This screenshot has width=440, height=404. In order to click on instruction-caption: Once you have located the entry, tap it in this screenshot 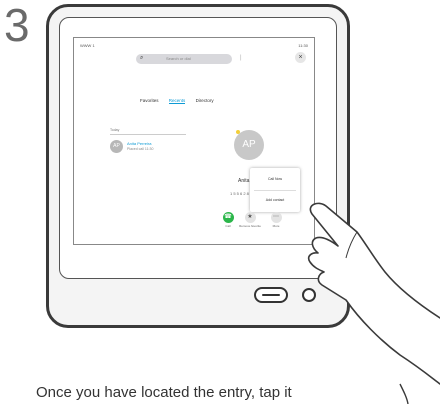, I will do `click(164, 392)`.